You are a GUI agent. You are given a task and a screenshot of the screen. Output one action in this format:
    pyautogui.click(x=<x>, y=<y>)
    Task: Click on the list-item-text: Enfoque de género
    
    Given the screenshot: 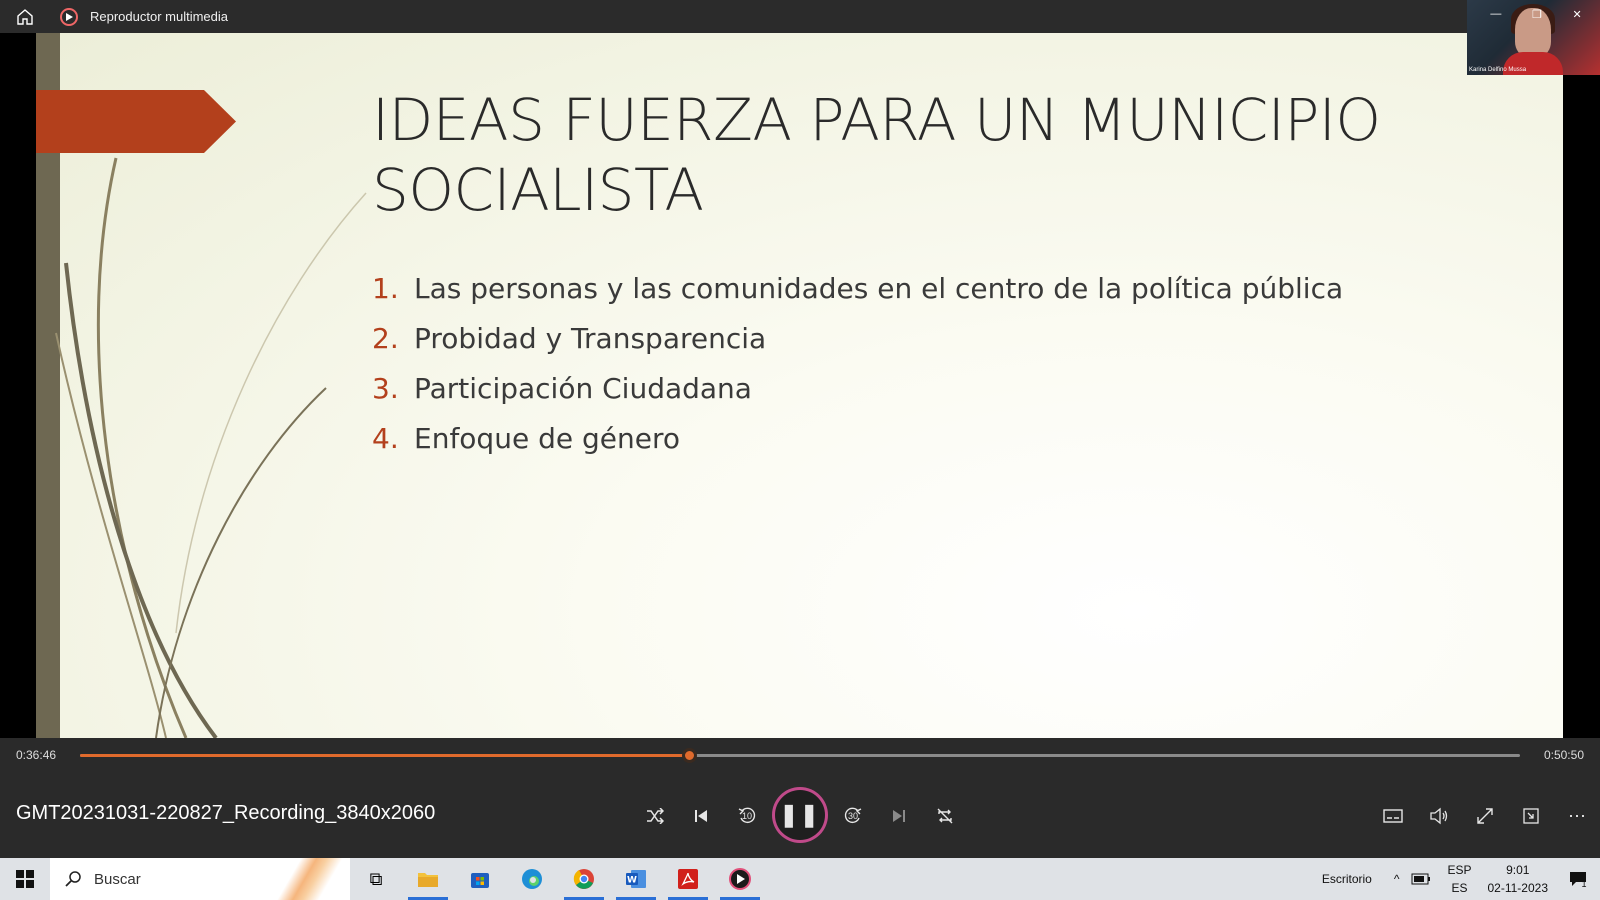 What is the action you would take?
    pyautogui.click(x=547, y=438)
    